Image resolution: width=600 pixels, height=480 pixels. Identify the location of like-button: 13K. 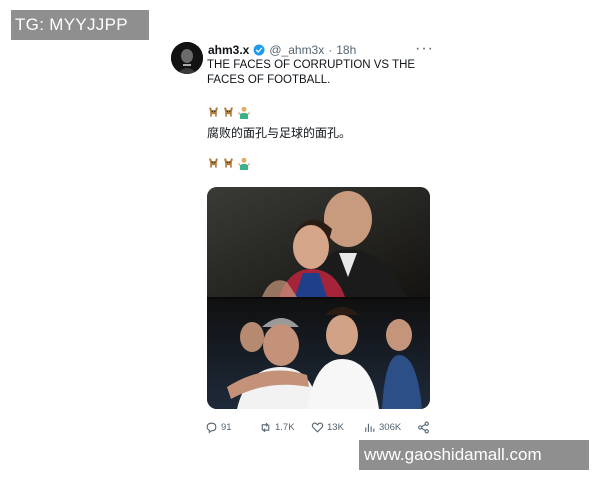
(327, 427).